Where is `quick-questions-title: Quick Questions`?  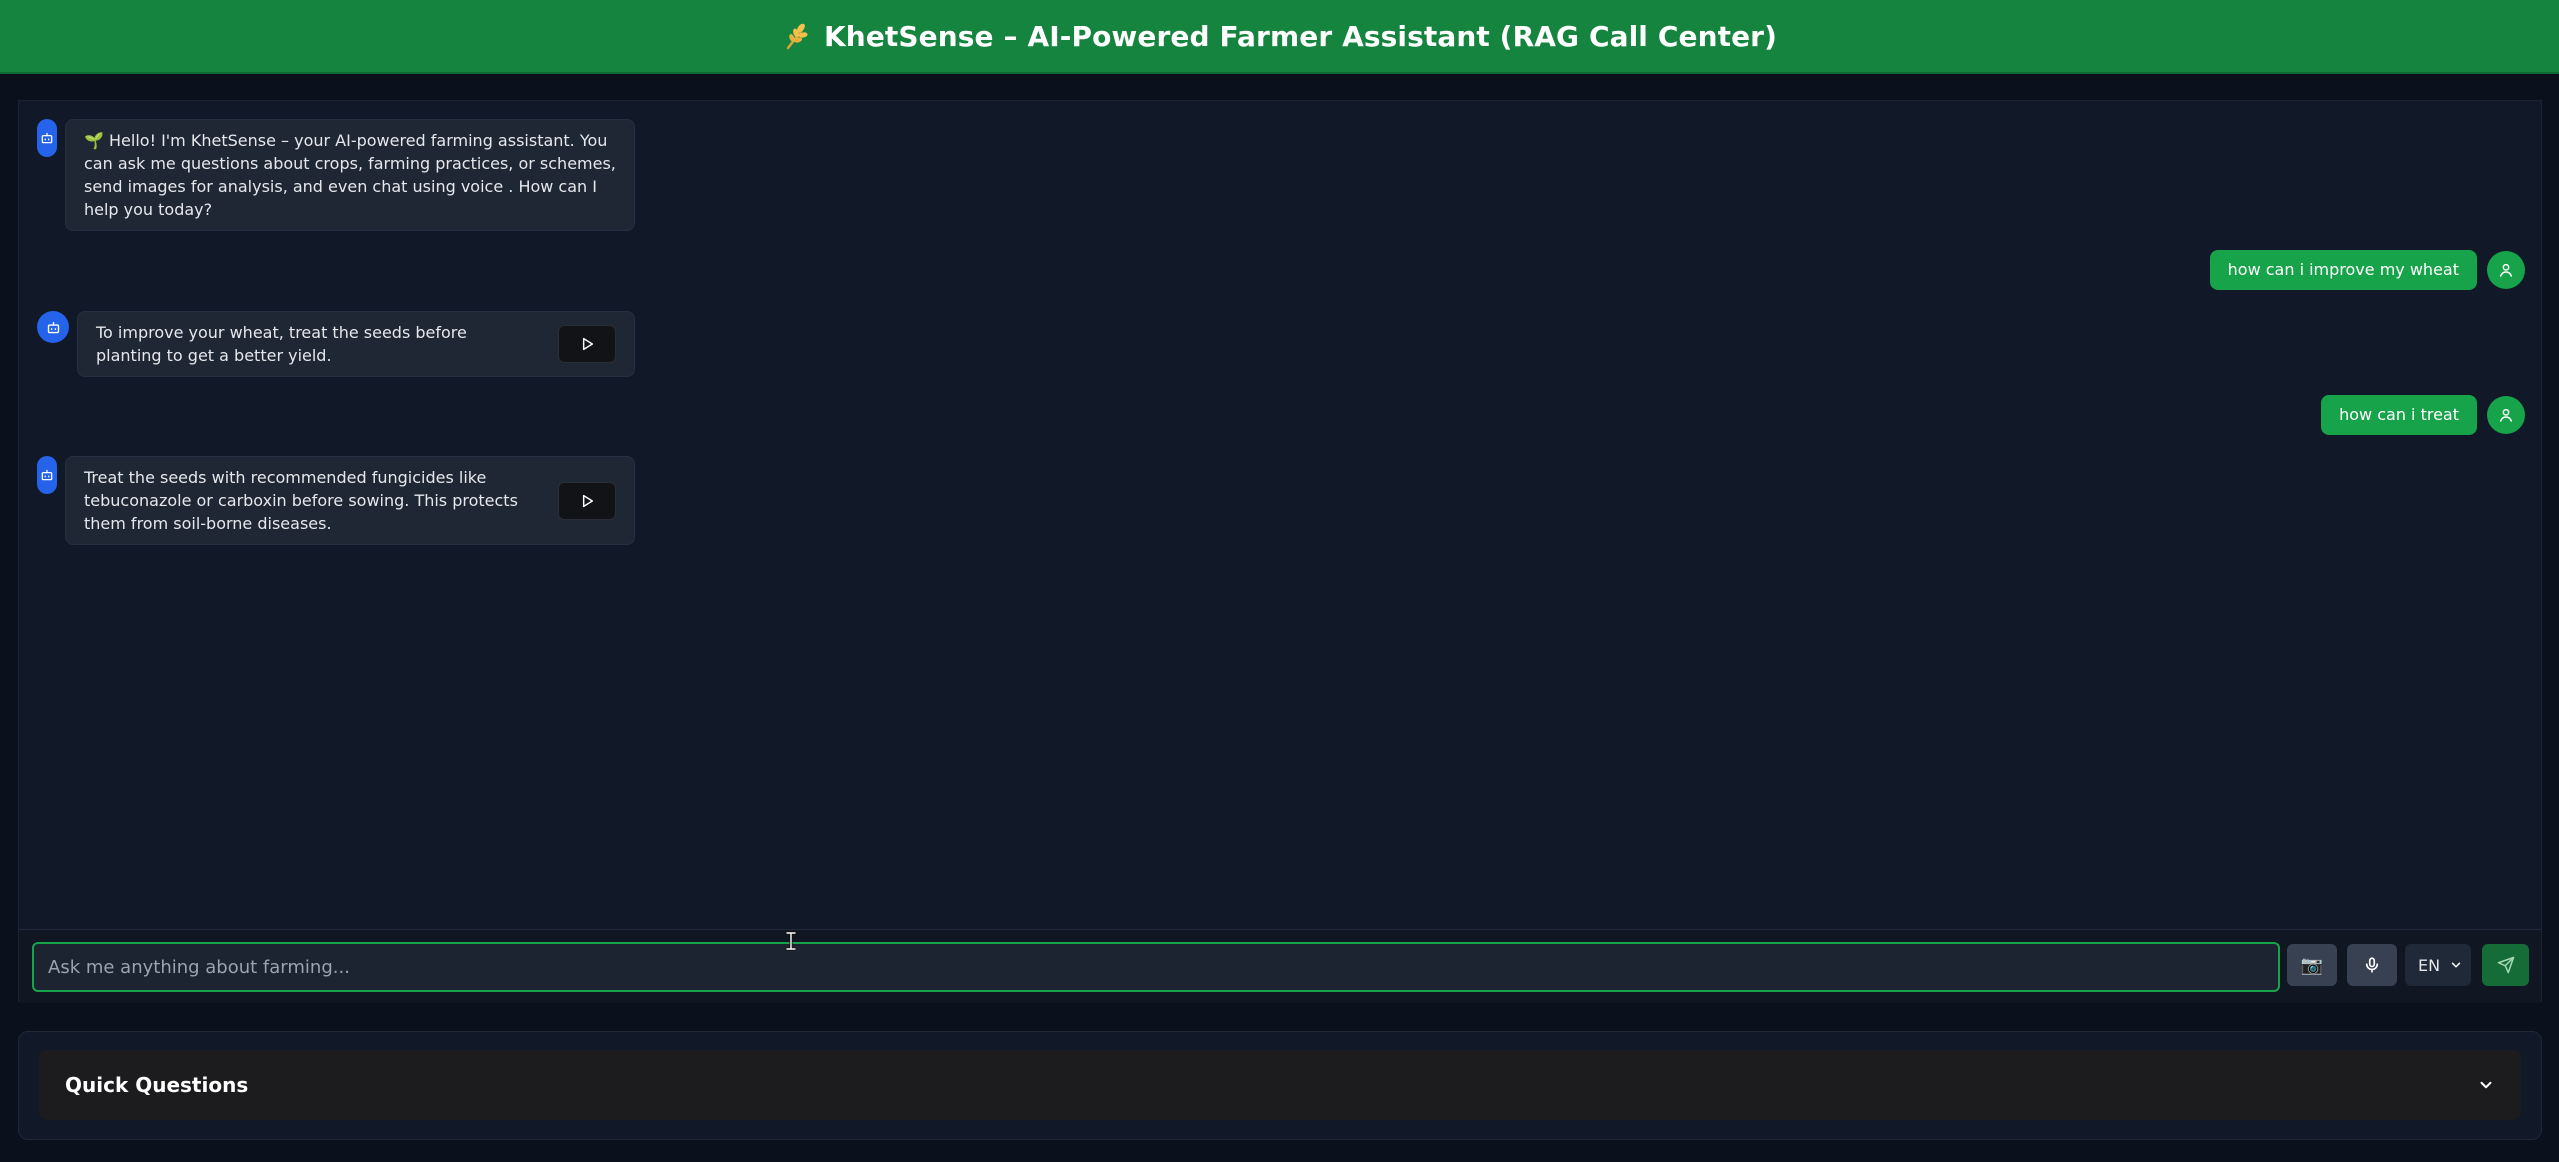
quick-questions-title: Quick Questions is located at coordinates (157, 1085).